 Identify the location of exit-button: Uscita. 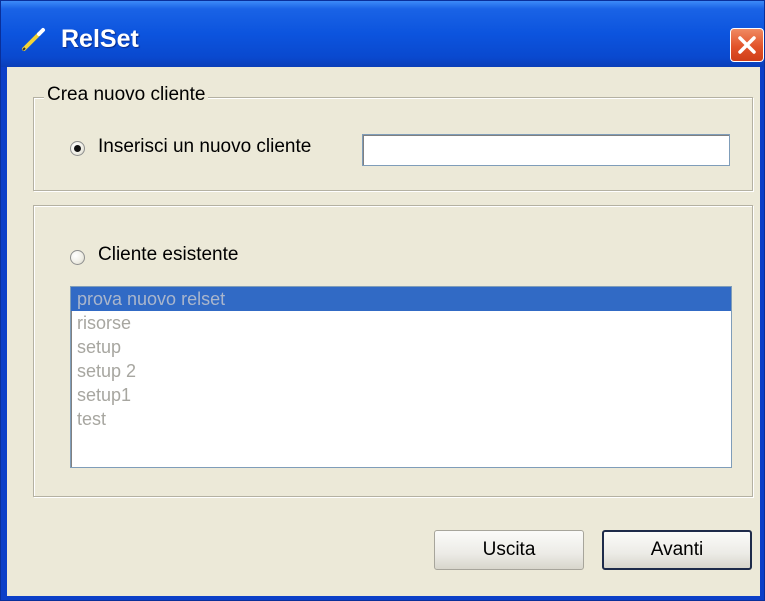
(509, 550).